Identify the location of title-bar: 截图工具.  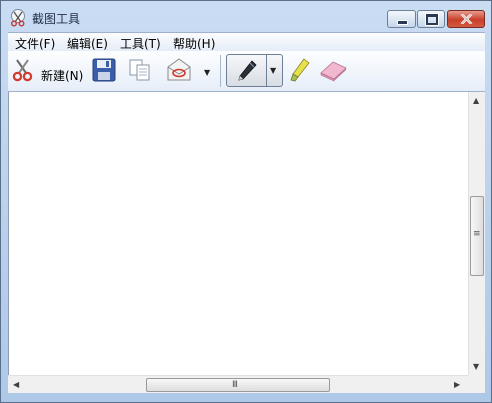
(246, 17).